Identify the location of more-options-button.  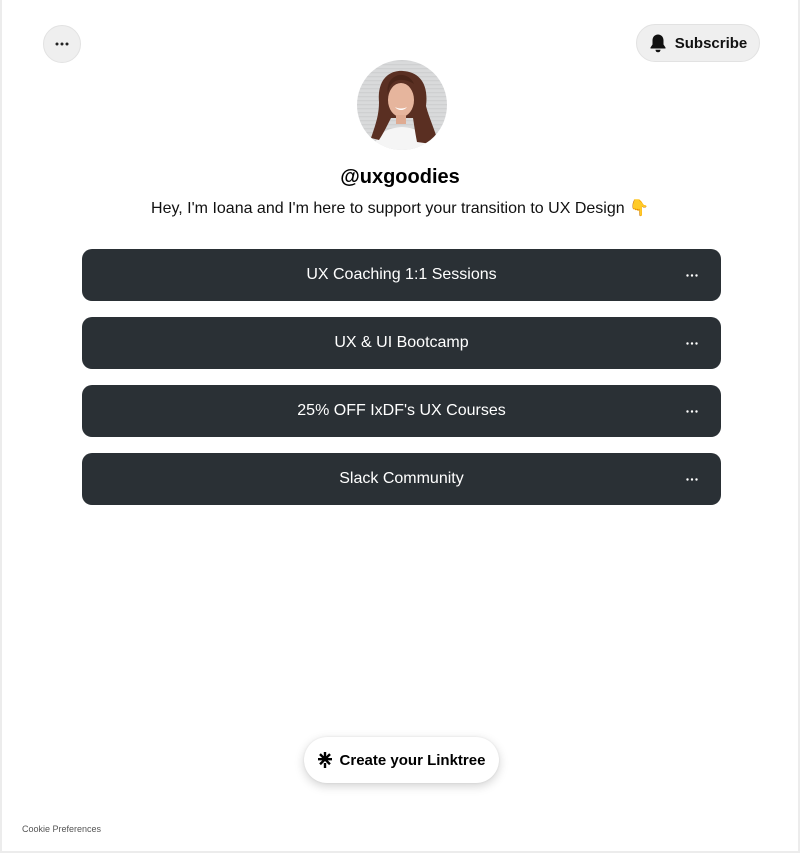
(62, 44).